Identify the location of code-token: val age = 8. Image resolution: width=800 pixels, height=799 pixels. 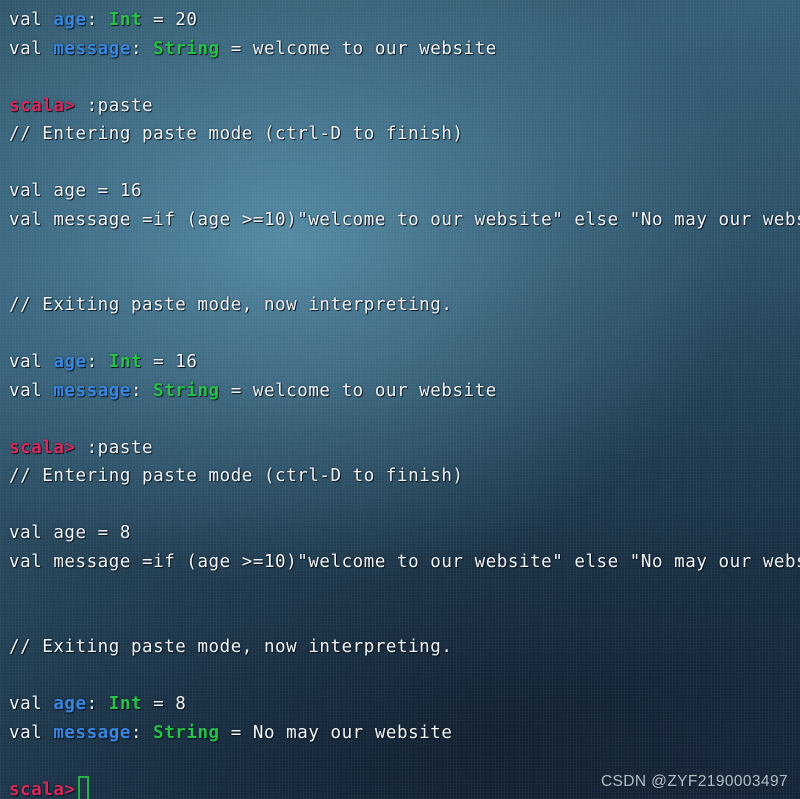
(70, 533).